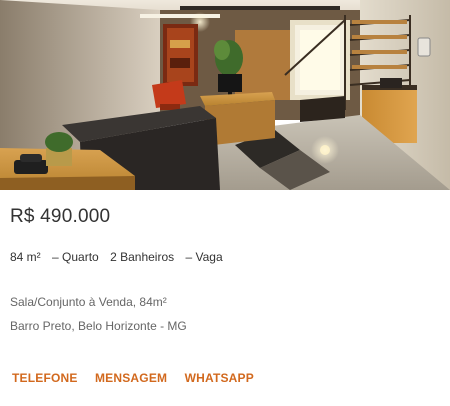 Image resolution: width=450 pixels, height=406 pixels. Describe the element at coordinates (219, 378) in the screenshot. I see `whatsapp-link: WHATSAPP` at that location.